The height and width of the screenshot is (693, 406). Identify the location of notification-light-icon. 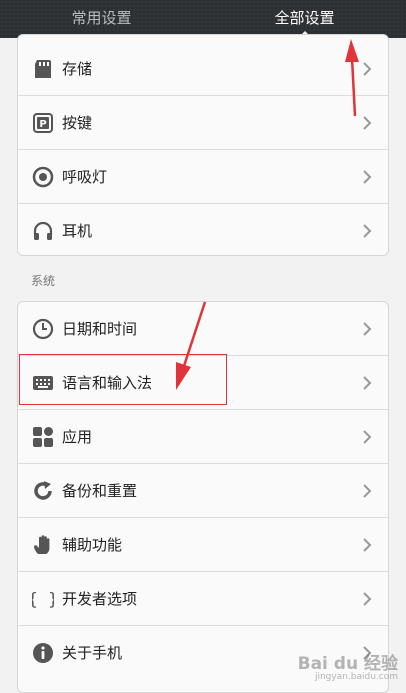
(43, 177).